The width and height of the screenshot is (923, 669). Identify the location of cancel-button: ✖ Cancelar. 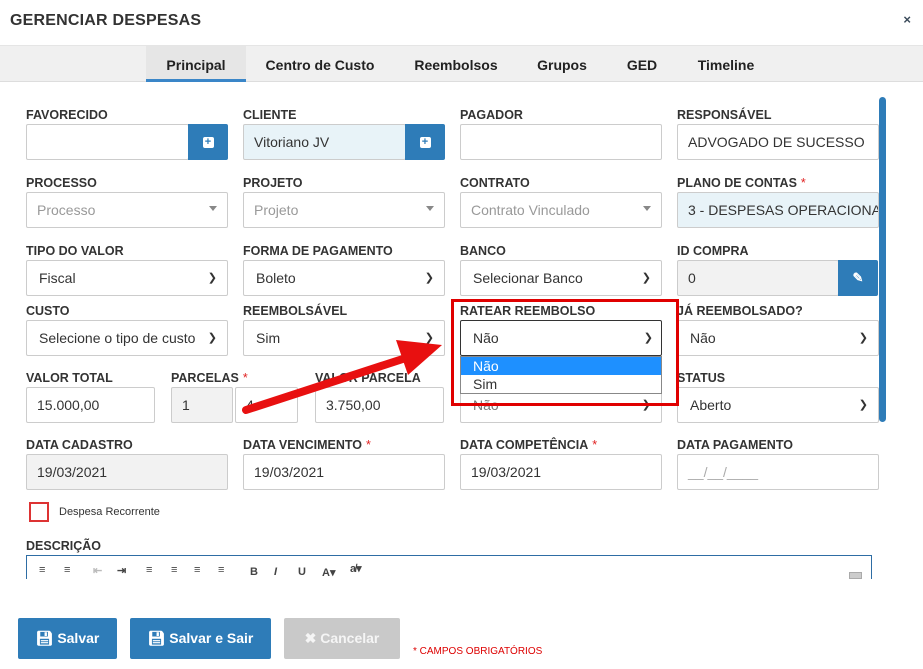
(342, 638).